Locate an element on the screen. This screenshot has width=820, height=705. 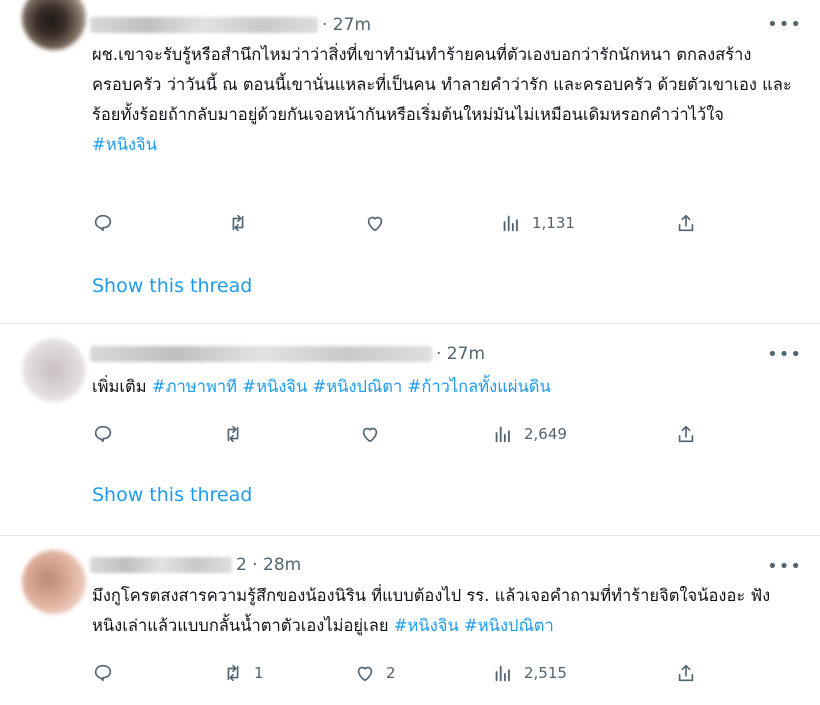
tweet-header: 2 · 28m is located at coordinates (195, 565).